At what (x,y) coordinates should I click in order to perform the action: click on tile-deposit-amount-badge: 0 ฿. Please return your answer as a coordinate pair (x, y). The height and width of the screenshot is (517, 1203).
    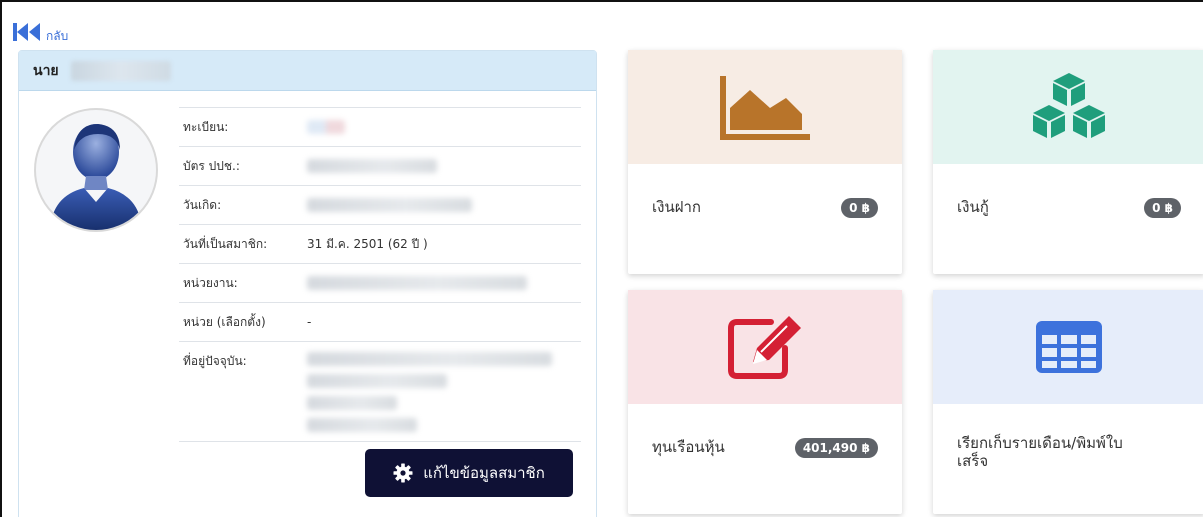
    Looking at the image, I should click on (859, 208).